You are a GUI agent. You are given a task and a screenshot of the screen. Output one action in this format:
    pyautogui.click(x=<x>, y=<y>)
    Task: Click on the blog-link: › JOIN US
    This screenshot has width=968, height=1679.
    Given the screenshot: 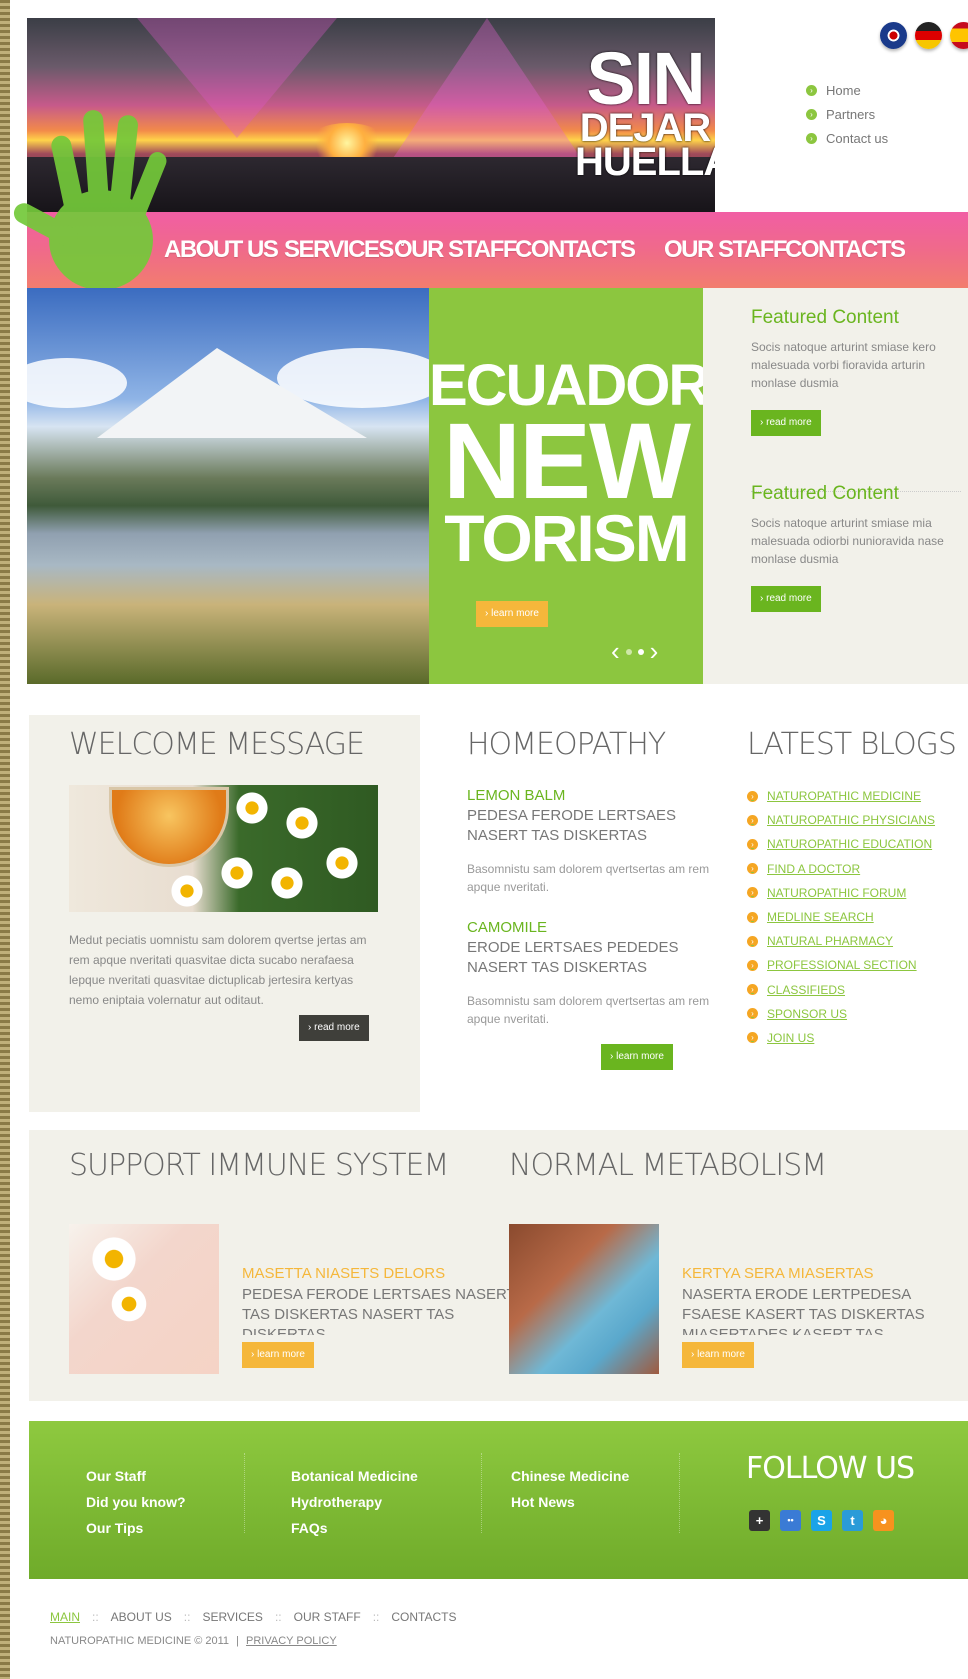 What is the action you would take?
    pyautogui.click(x=857, y=1038)
    